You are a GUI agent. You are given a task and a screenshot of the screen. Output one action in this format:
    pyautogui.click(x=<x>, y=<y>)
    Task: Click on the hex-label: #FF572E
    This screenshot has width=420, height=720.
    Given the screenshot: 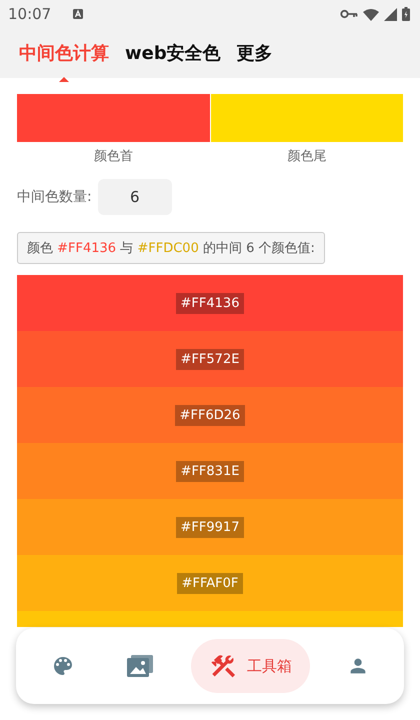 What is the action you would take?
    pyautogui.click(x=210, y=359)
    